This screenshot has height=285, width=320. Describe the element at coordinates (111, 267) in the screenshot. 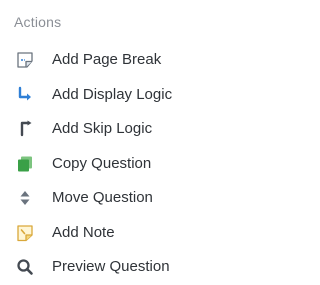

I see `preview-question-label: Preview Question` at that location.